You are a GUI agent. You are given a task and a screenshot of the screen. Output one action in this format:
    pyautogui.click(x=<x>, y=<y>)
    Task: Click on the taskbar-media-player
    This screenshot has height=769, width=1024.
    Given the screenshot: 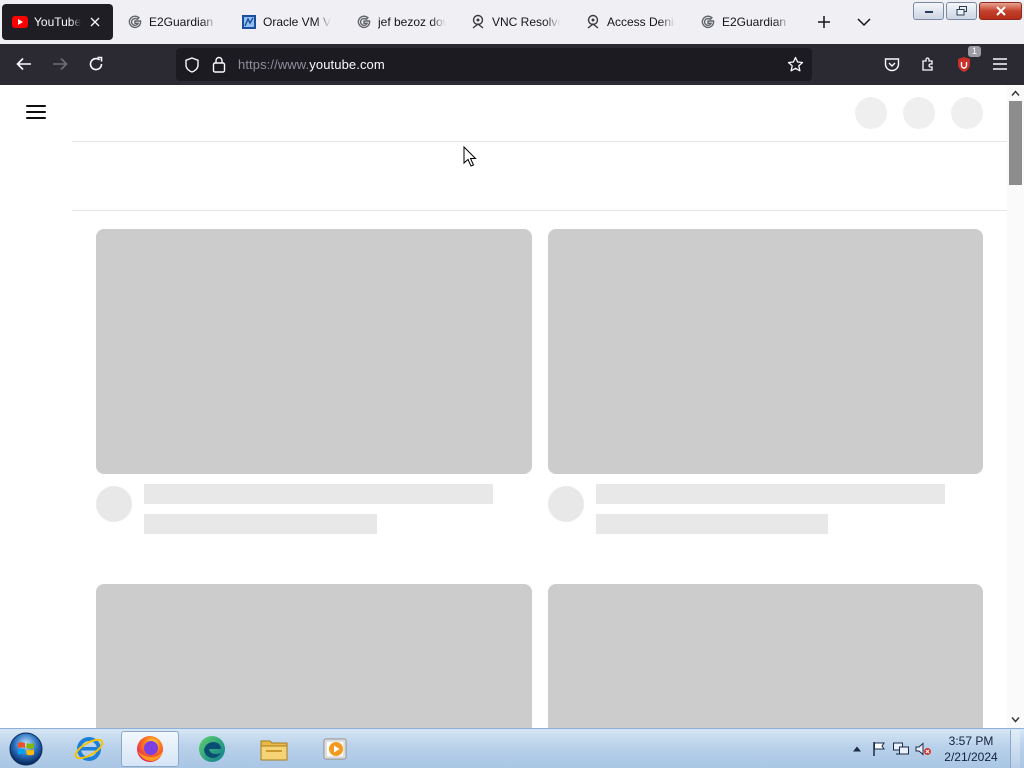 What is the action you would take?
    pyautogui.click(x=335, y=749)
    